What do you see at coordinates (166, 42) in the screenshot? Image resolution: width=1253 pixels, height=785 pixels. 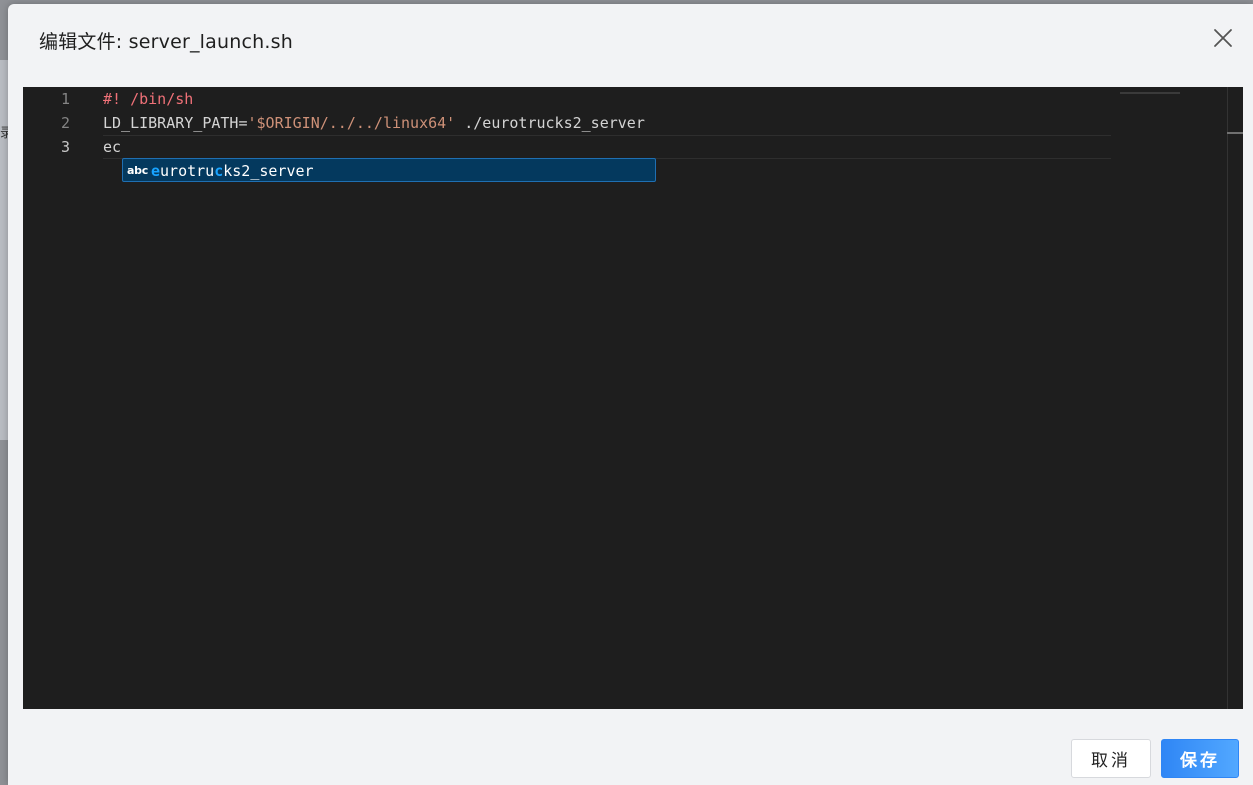 I see `dialog-title: 编辑文件: server_launch.sh` at bounding box center [166, 42].